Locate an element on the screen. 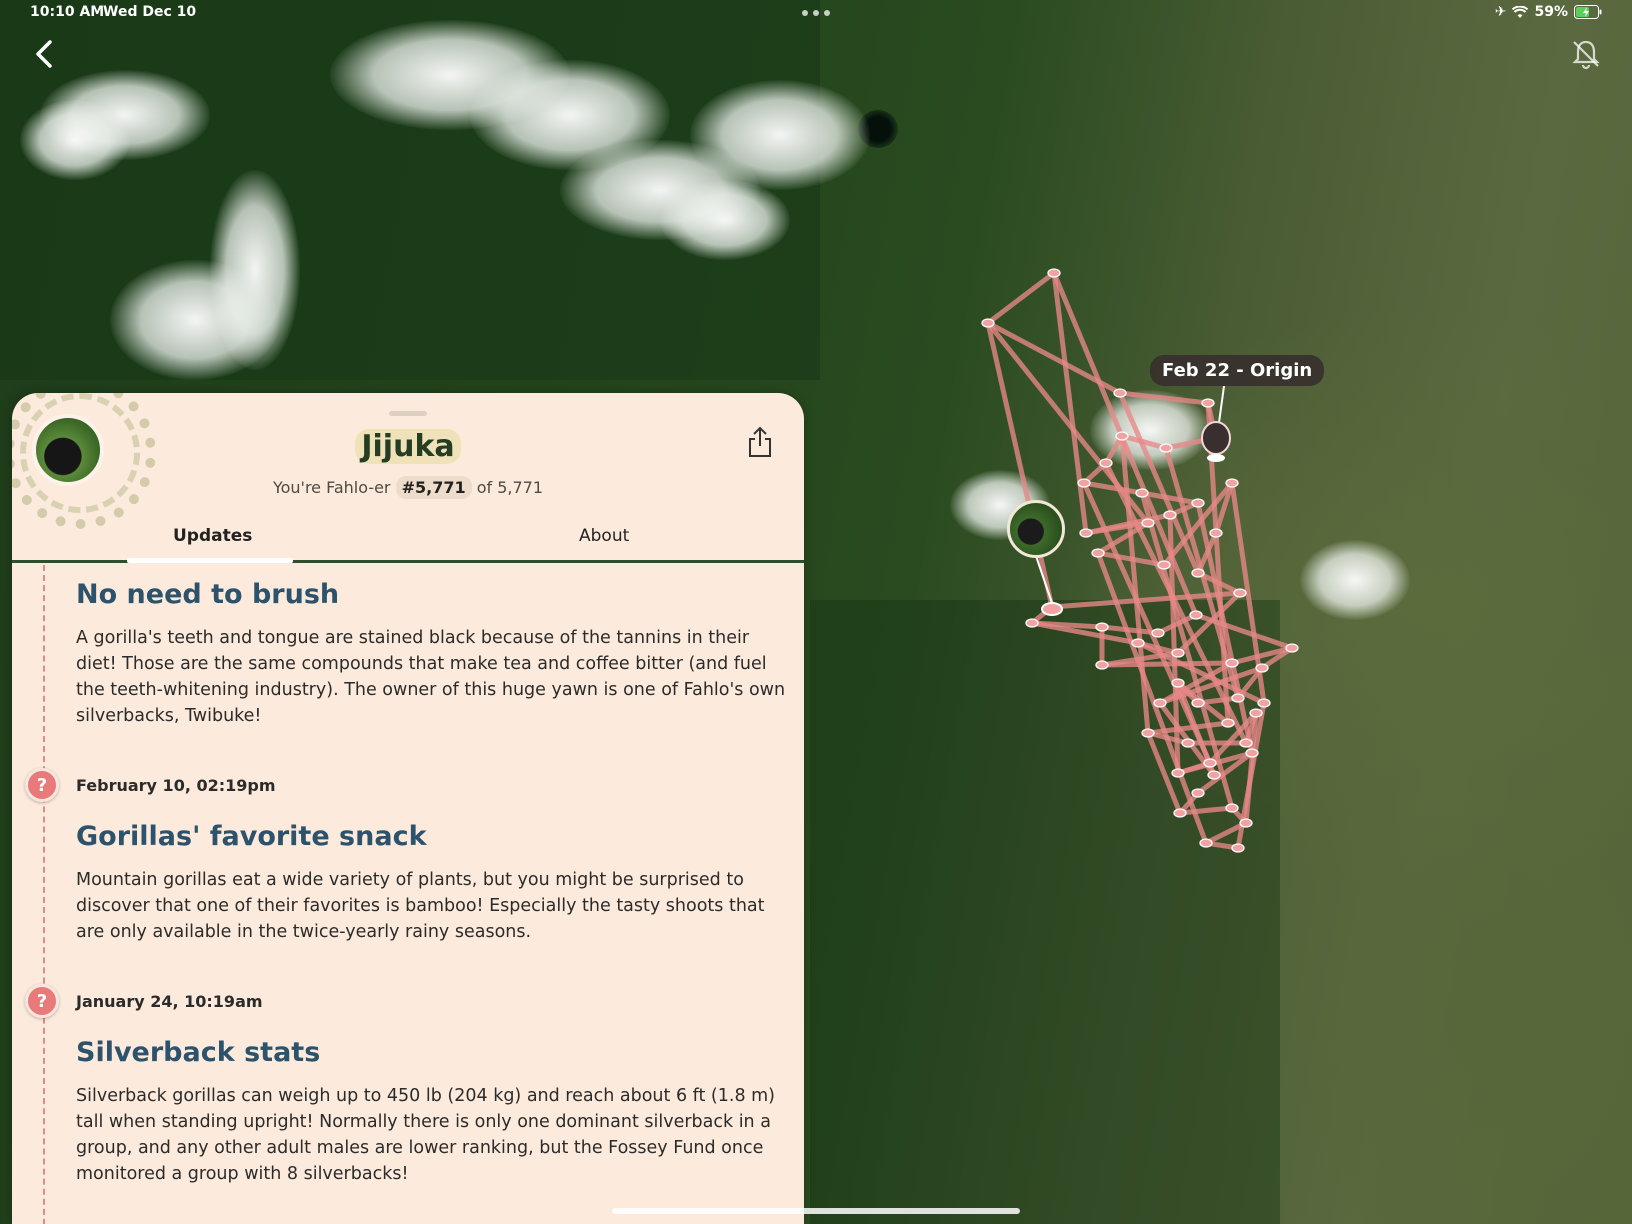 The height and width of the screenshot is (1224, 1632). share-icon is located at coordinates (760, 441).